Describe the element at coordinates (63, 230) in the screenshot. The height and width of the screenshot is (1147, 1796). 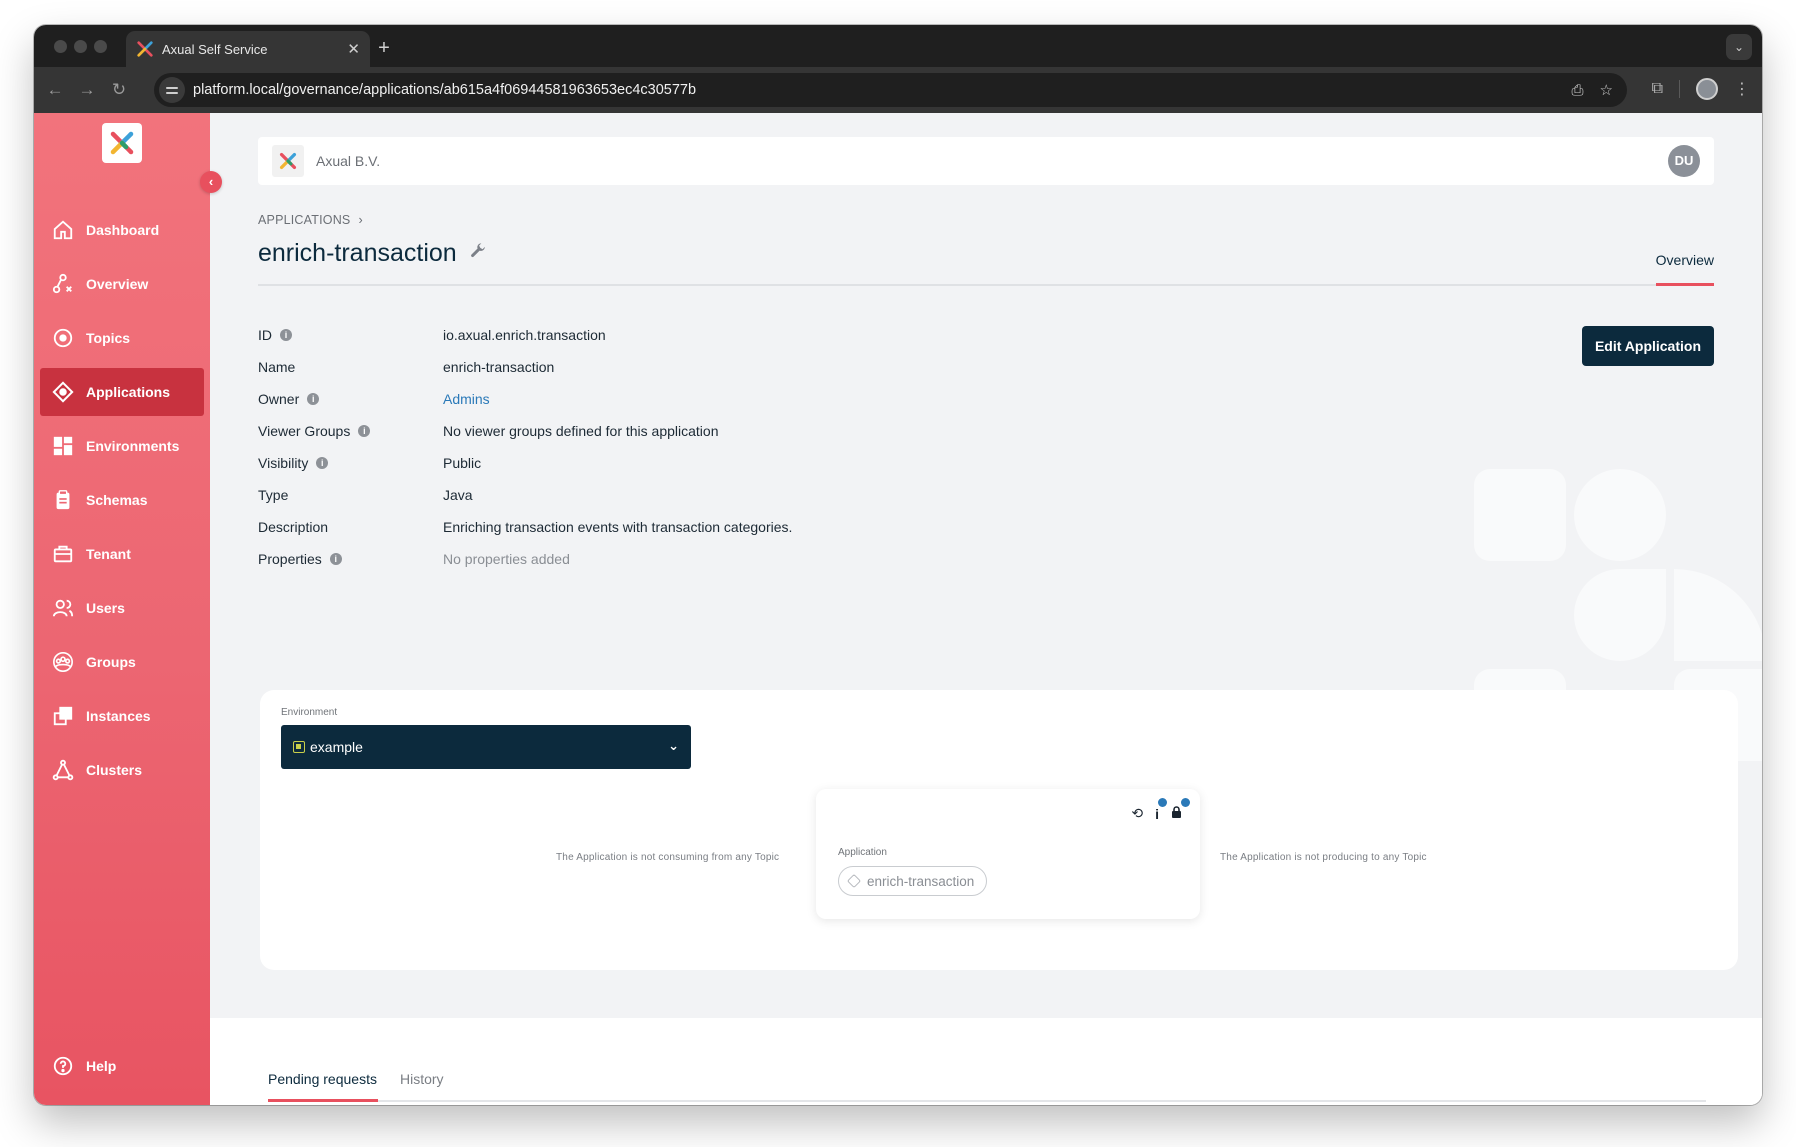
I see `home-icon` at that location.